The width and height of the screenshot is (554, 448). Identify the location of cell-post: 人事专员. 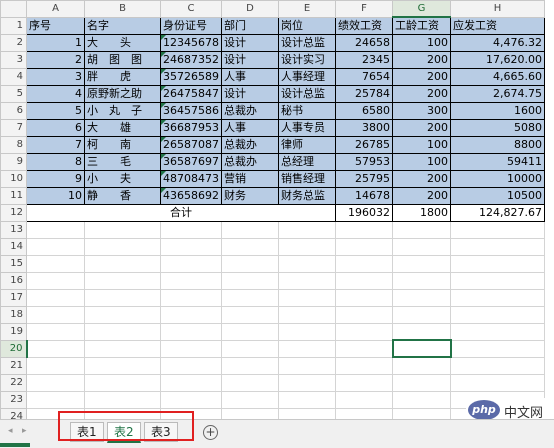
(307, 127).